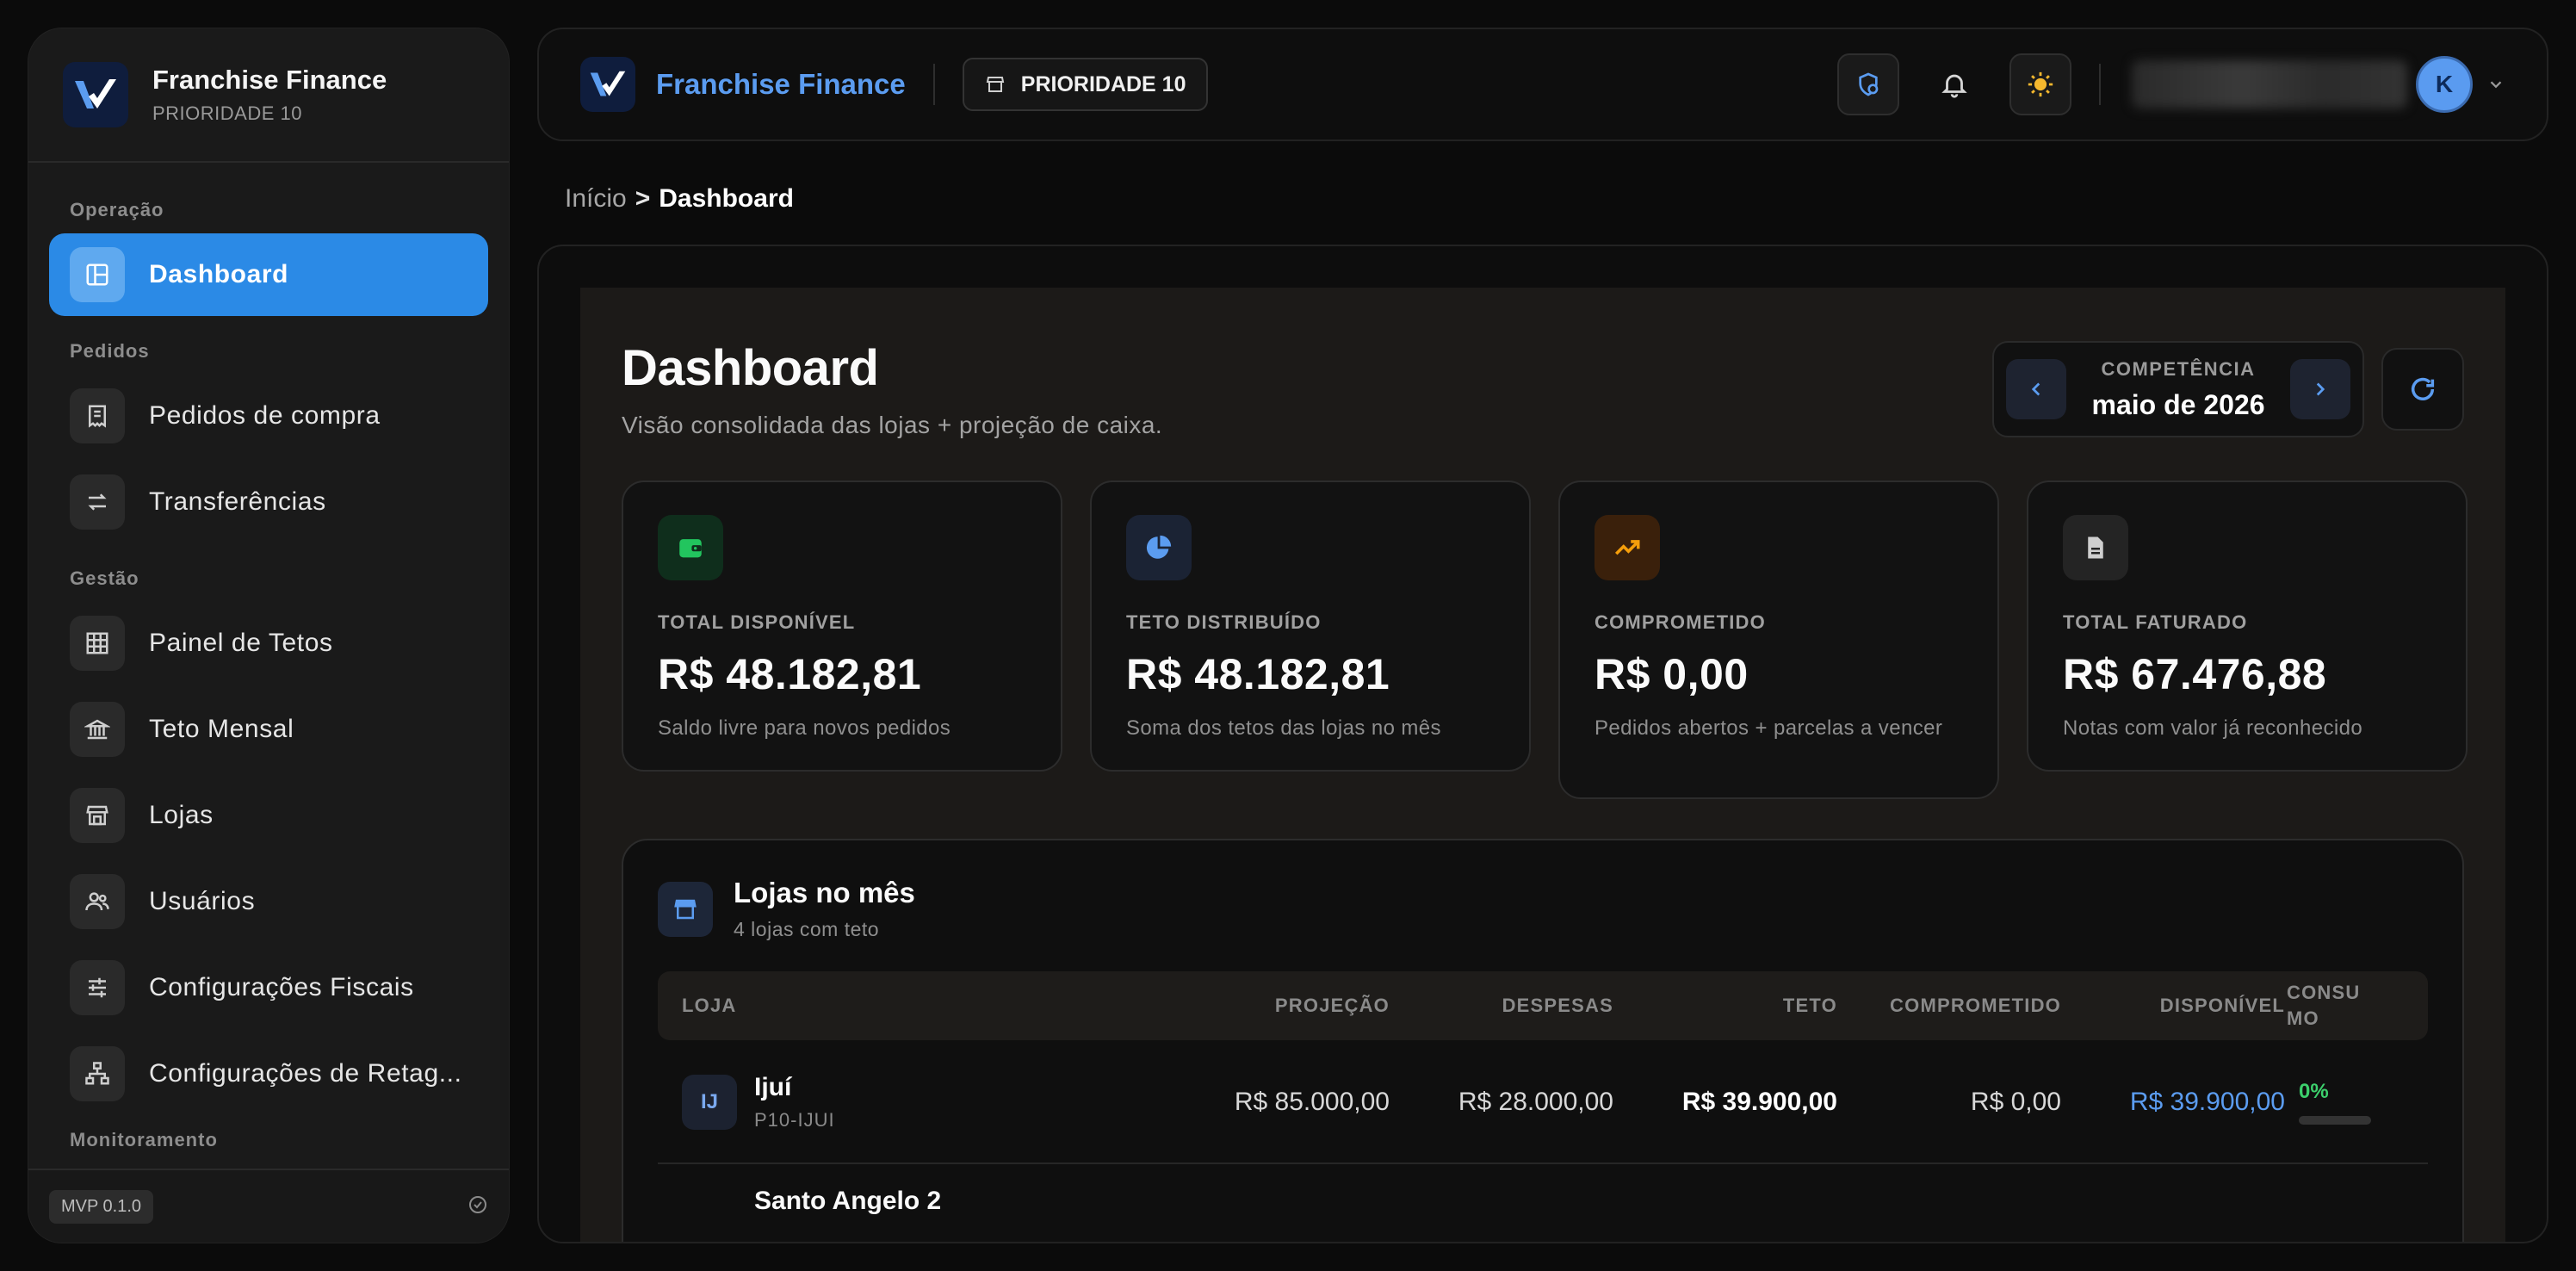 The image size is (2576, 1271). Describe the element at coordinates (2207, 1102) in the screenshot. I see `disponivel-value: R$ 39.900,00` at that location.